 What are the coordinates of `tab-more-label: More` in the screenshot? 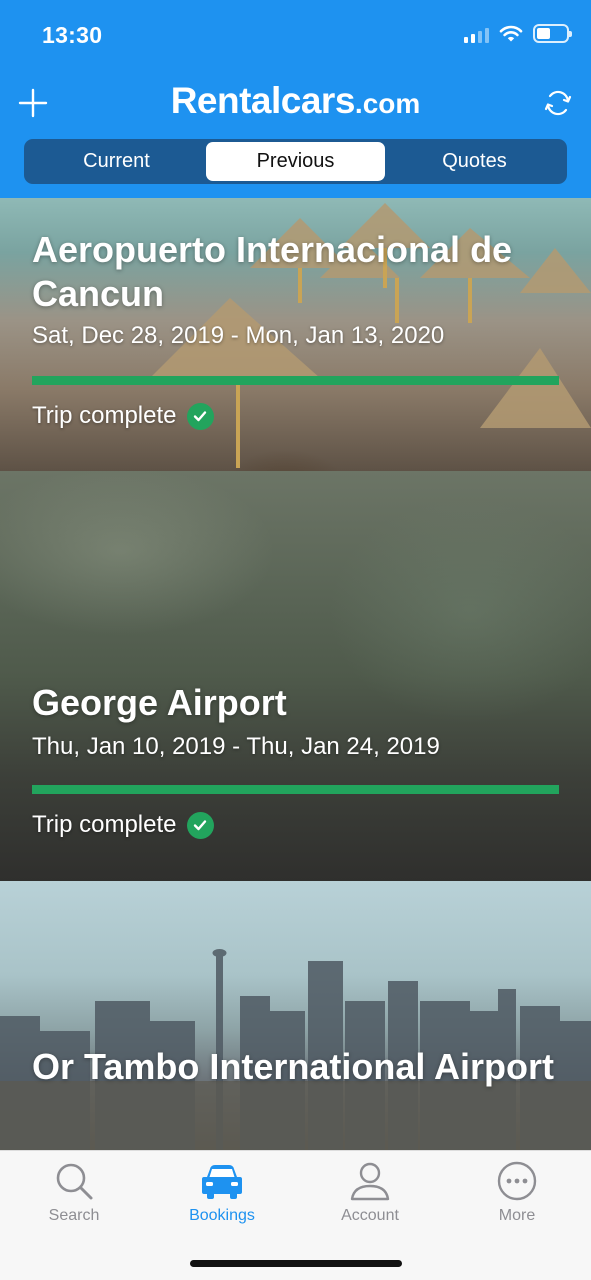 It's located at (517, 1215).